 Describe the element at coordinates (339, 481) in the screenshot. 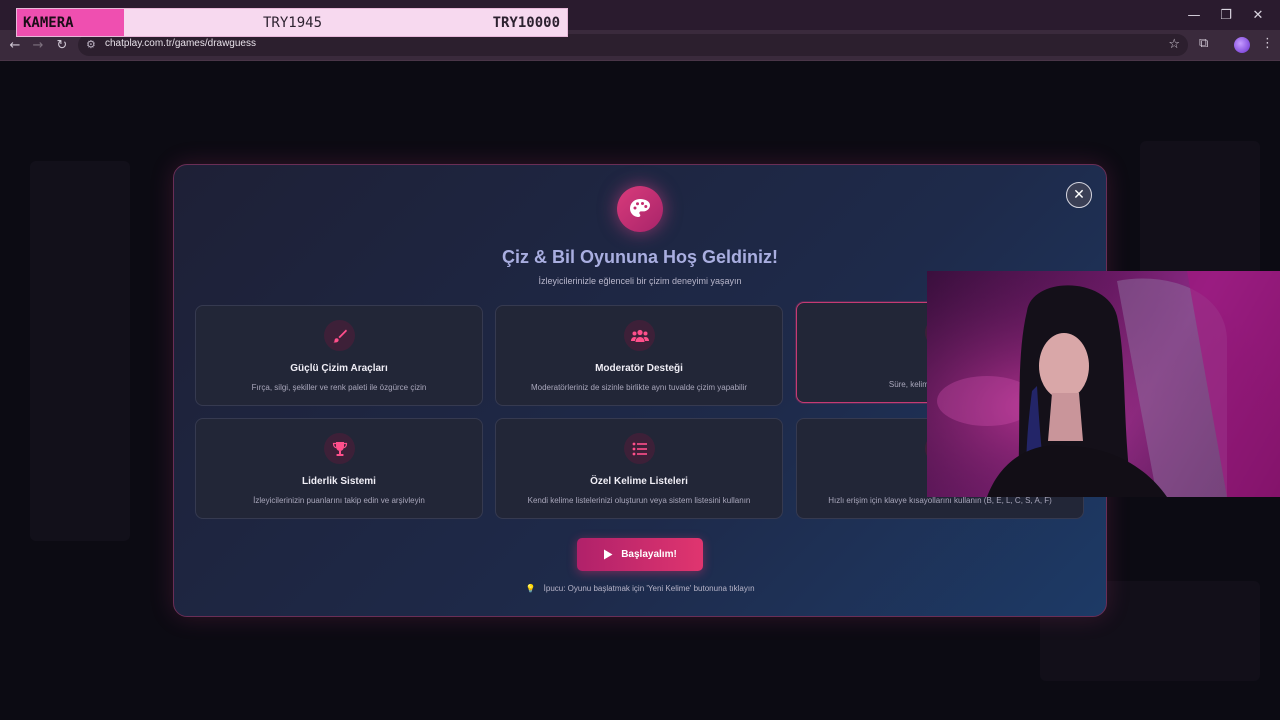

I see `feature-title: Liderlik Sistemi` at that location.